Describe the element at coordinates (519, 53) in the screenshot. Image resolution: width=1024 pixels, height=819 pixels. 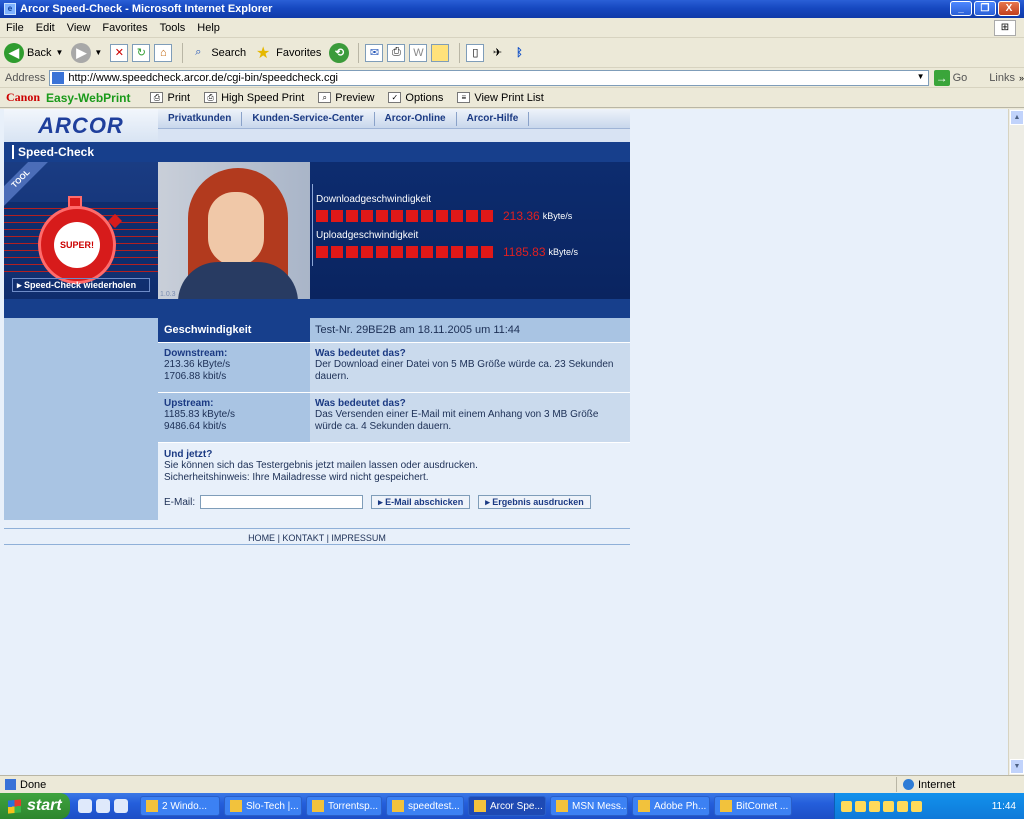
I see `bluetooth-icon: ᛒ` at that location.